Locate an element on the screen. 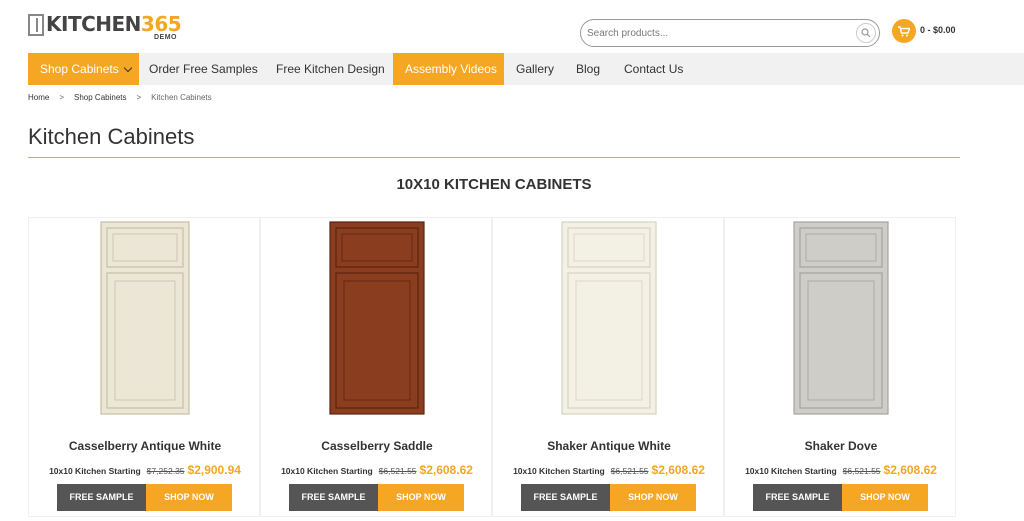 The width and height of the screenshot is (1024, 521). section-title: 10X10 KITCHEN CABINETS is located at coordinates (494, 184).